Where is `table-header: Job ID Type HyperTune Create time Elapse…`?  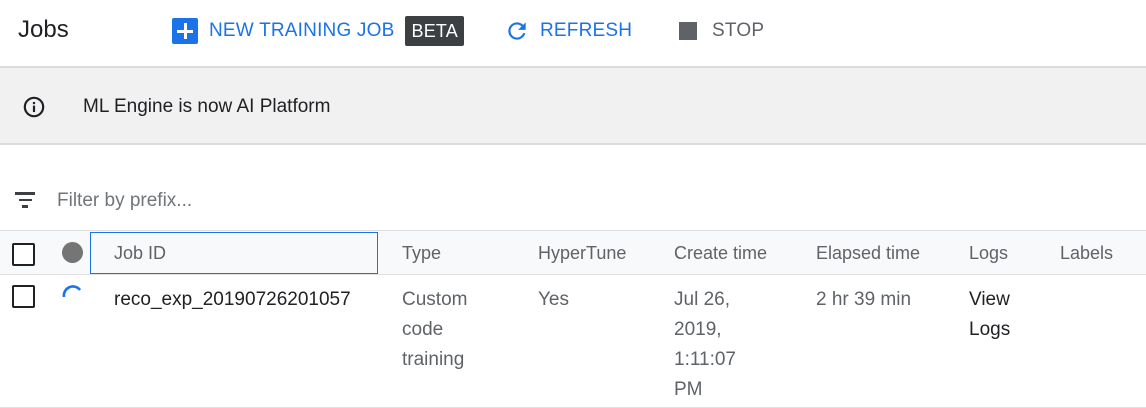 table-header: Job ID Type HyperTune Create time Elapse… is located at coordinates (573, 252).